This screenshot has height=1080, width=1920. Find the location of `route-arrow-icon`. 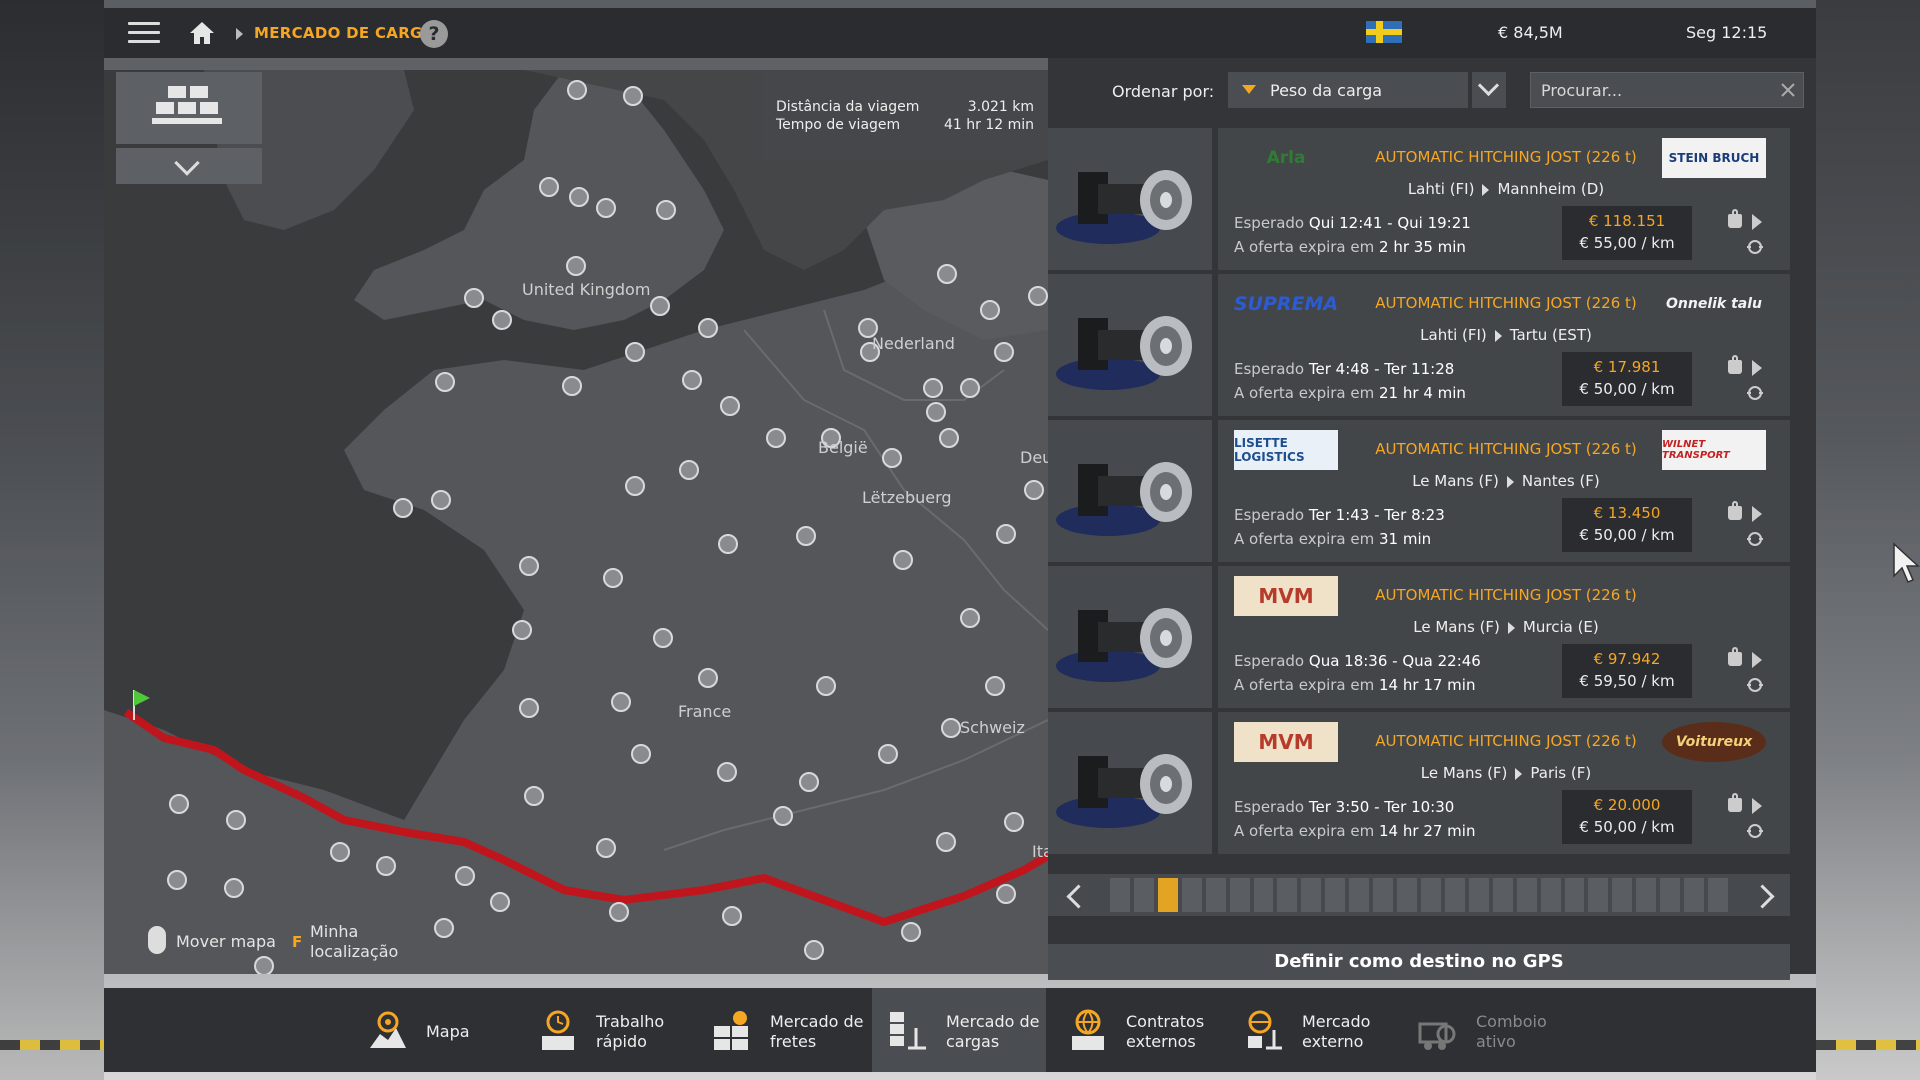

route-arrow-icon is located at coordinates (1510, 481).